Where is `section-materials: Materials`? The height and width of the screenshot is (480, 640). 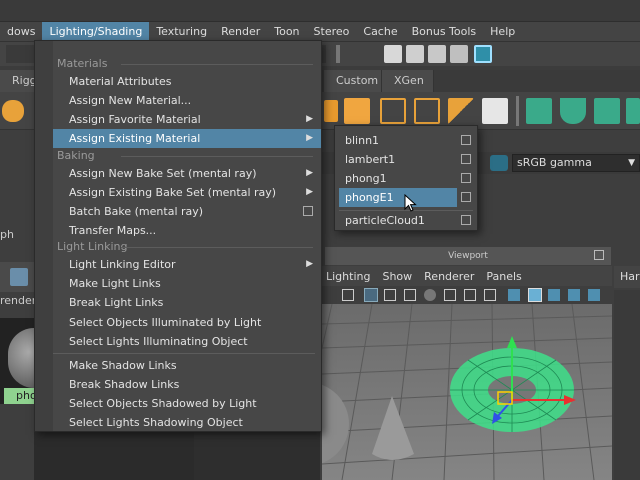 section-materials: Materials is located at coordinates (178, 64).